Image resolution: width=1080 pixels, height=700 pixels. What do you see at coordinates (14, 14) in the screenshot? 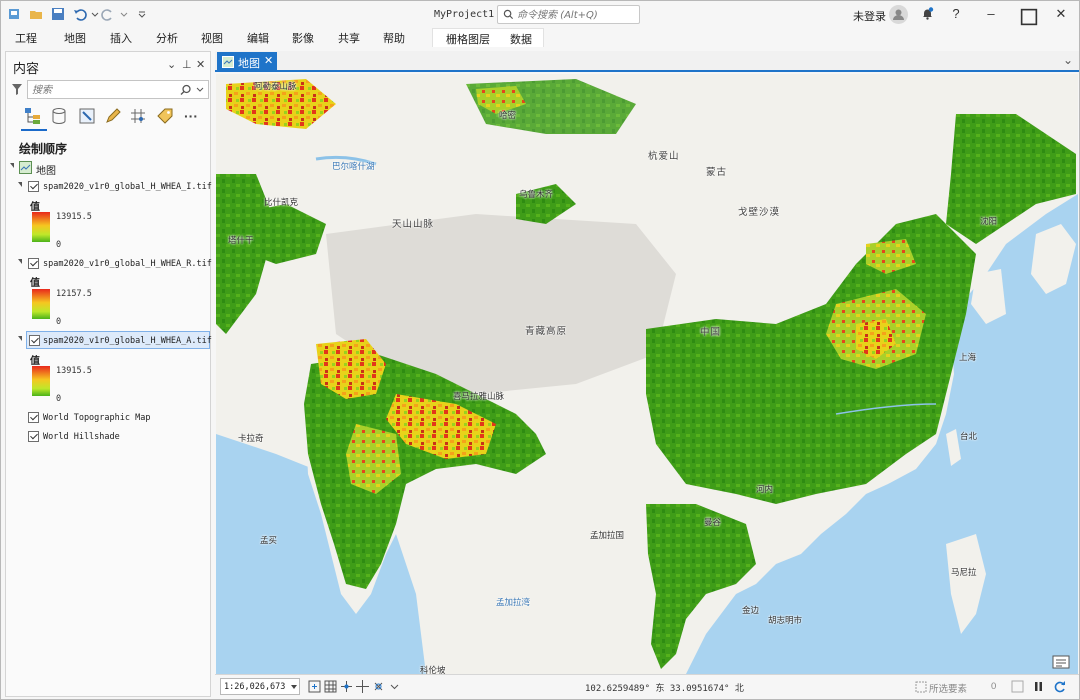
I see `new-project-icon` at bounding box center [14, 14].